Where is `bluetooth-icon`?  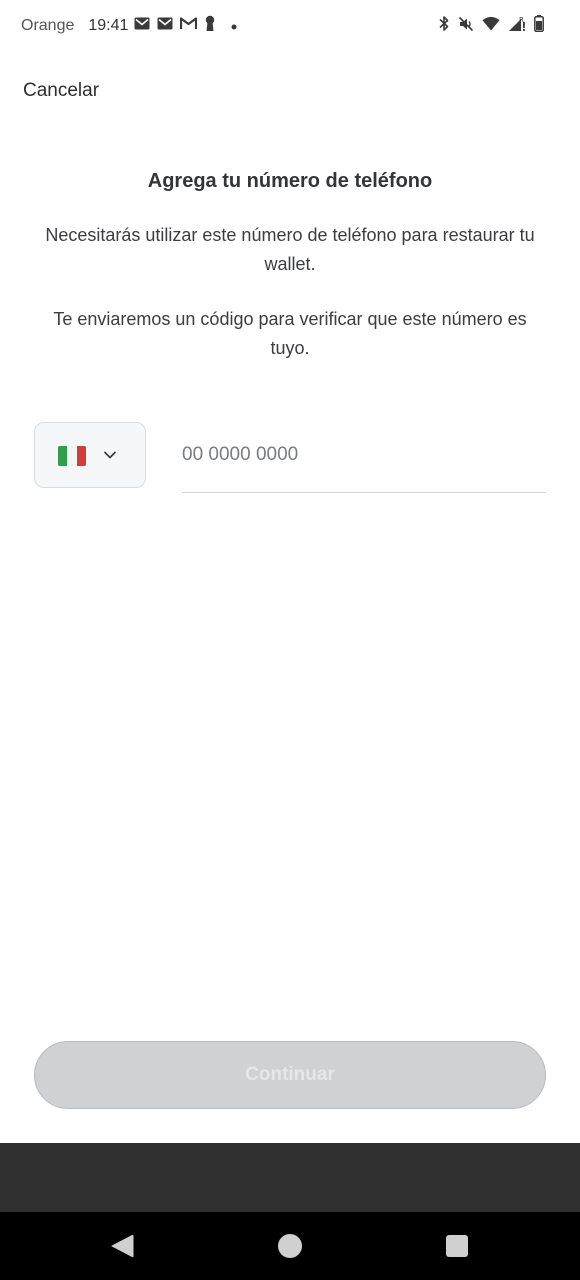 bluetooth-icon is located at coordinates (444, 26).